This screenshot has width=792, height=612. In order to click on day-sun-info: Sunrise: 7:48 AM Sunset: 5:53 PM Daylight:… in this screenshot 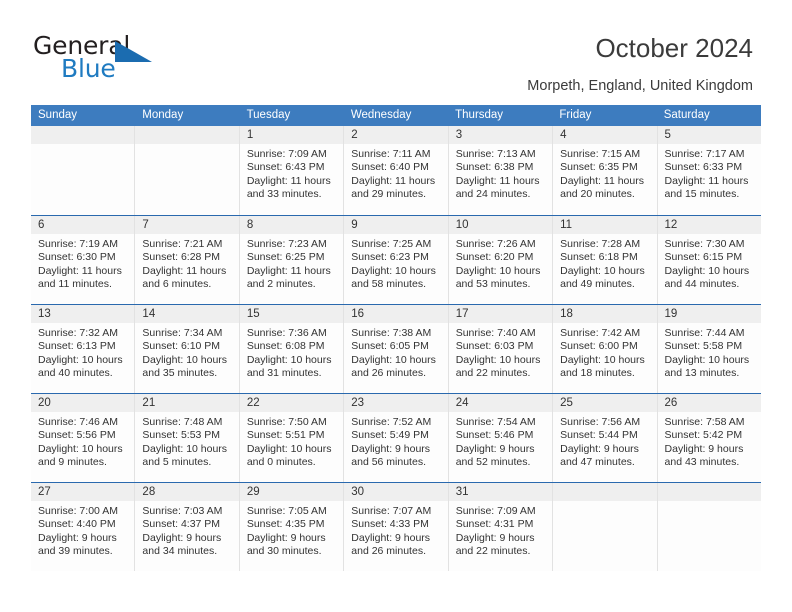, I will do `click(186, 441)`.